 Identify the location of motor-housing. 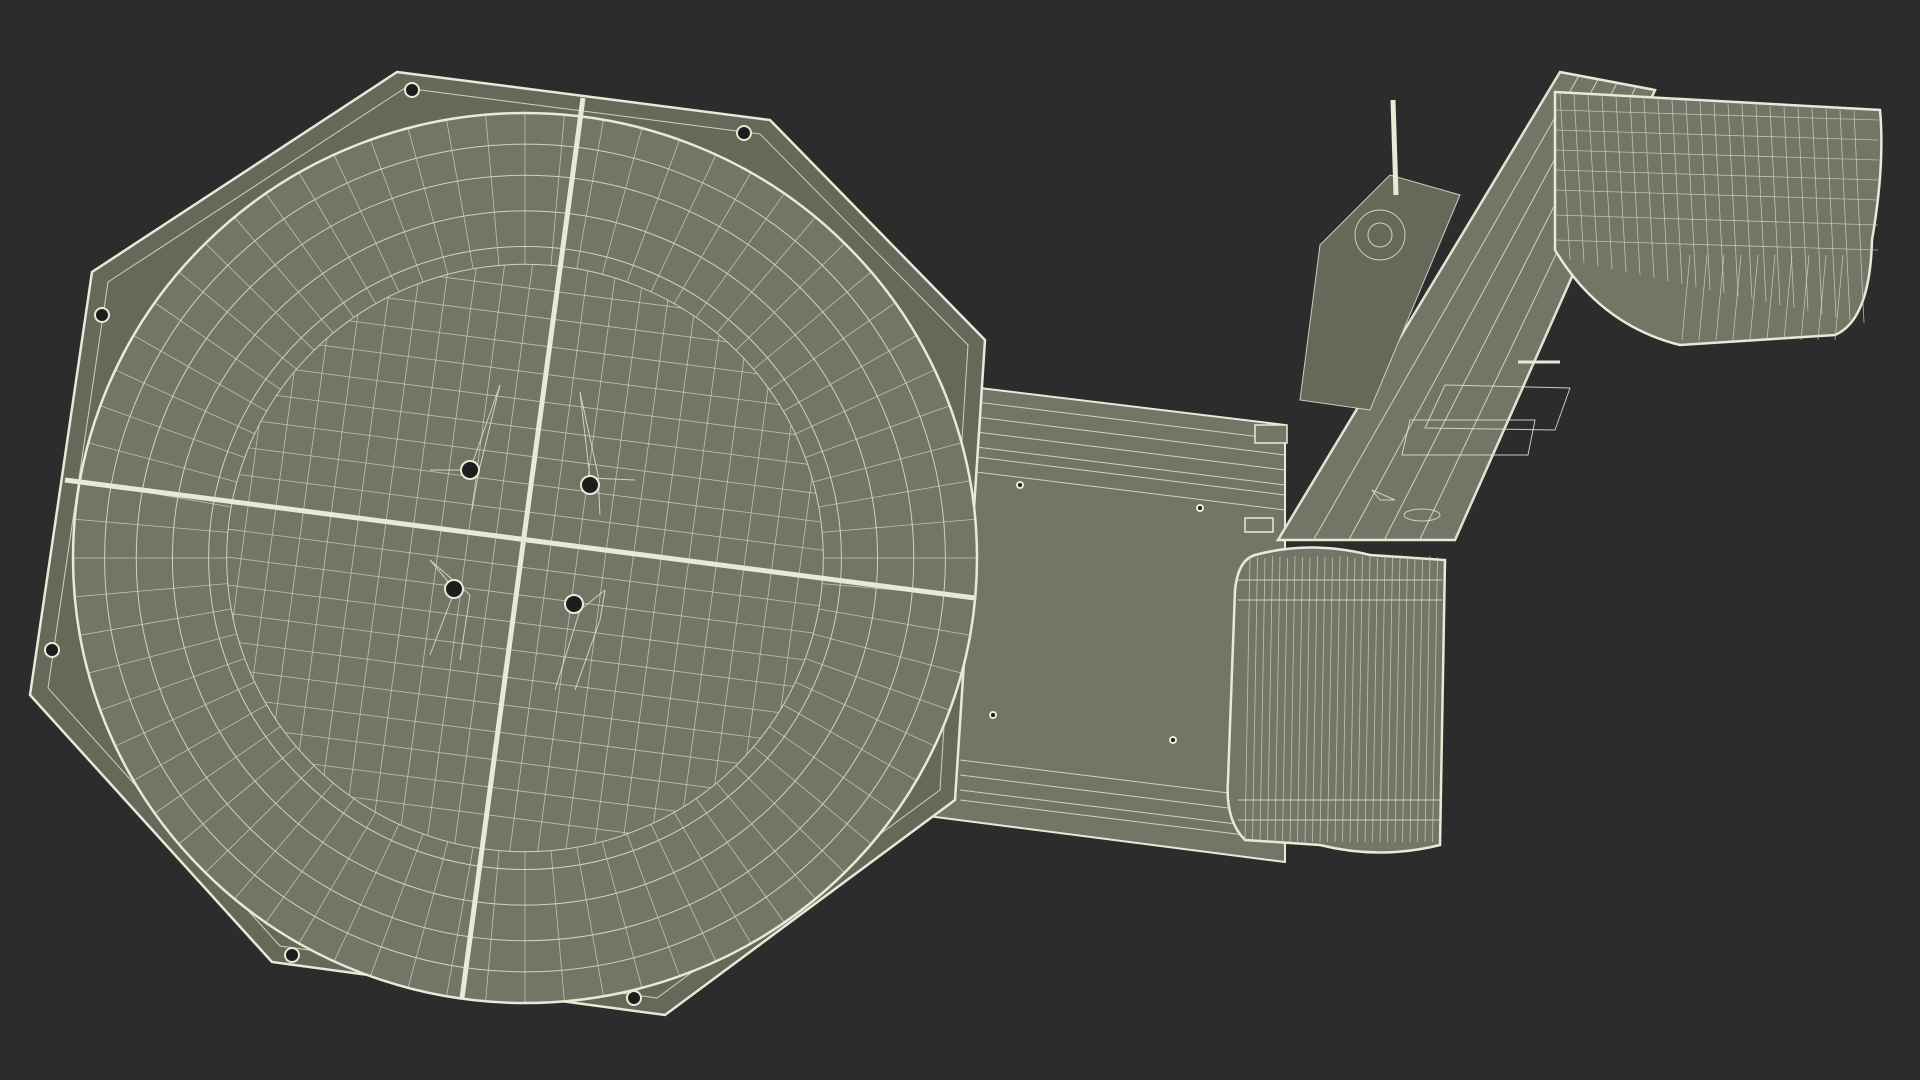
(1336, 700).